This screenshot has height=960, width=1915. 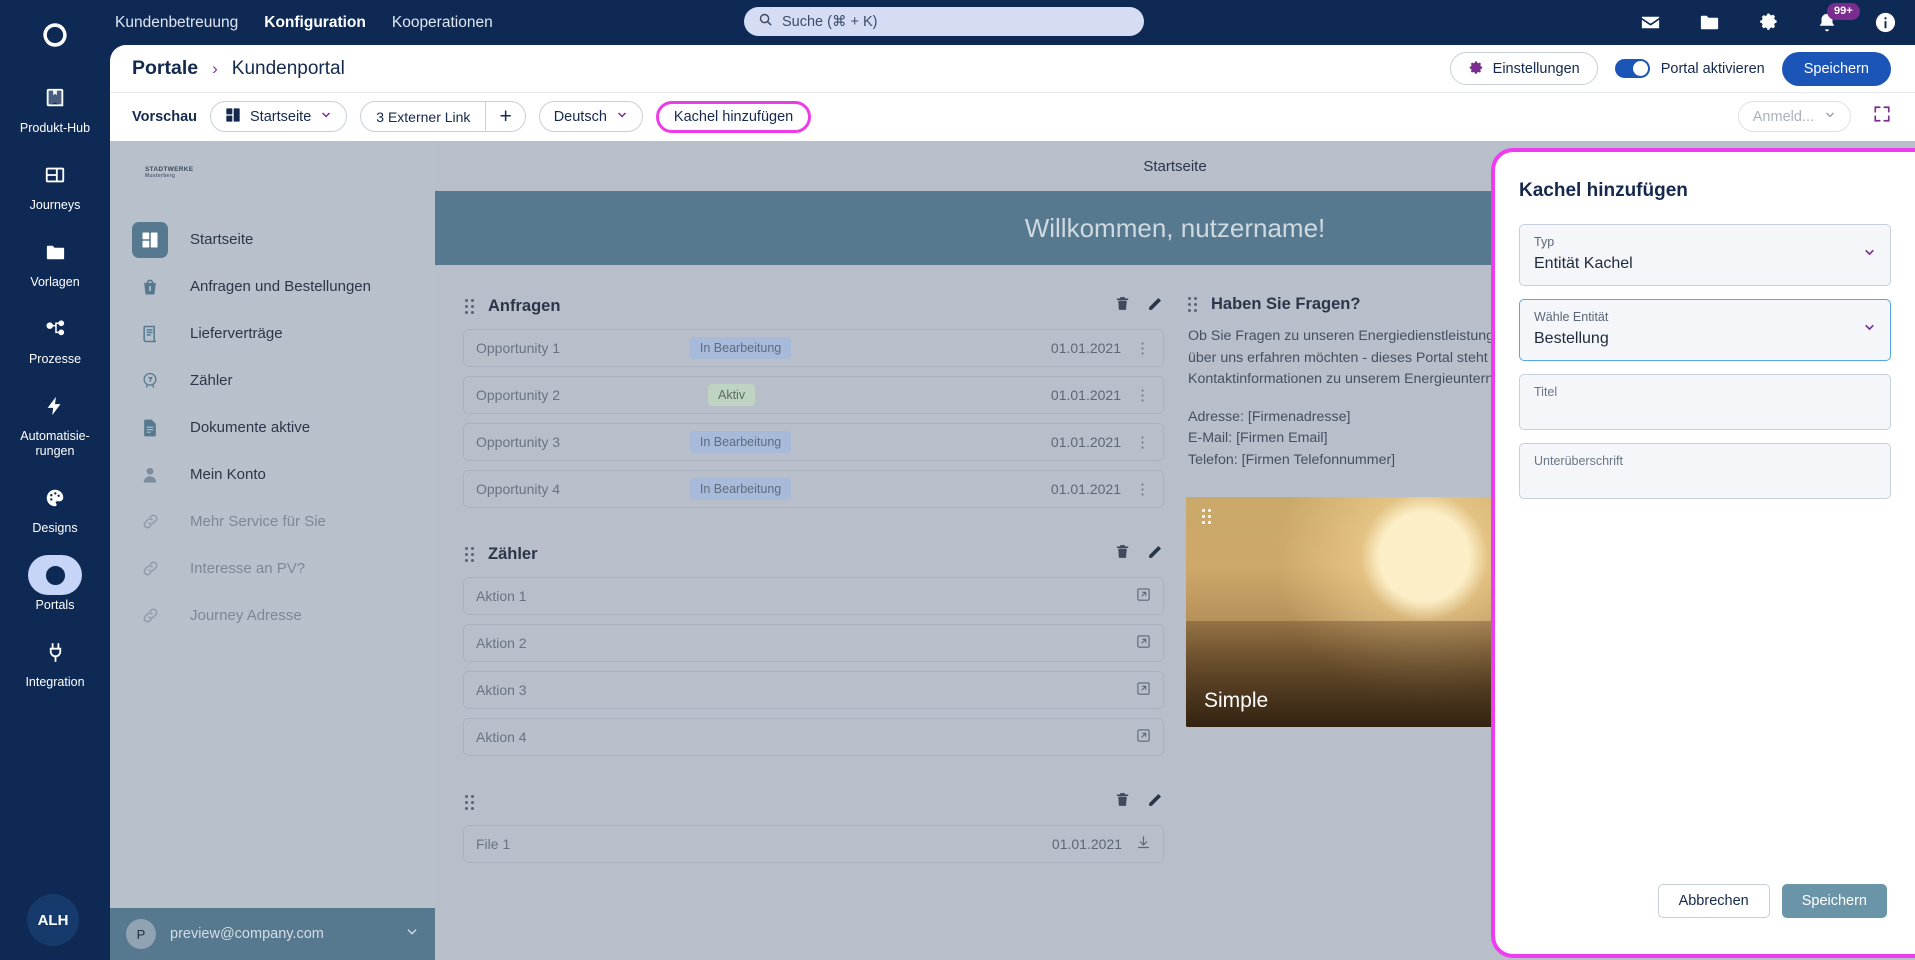 What do you see at coordinates (55, 661) in the screenshot?
I see `sidebar-item-integration: Integration` at bounding box center [55, 661].